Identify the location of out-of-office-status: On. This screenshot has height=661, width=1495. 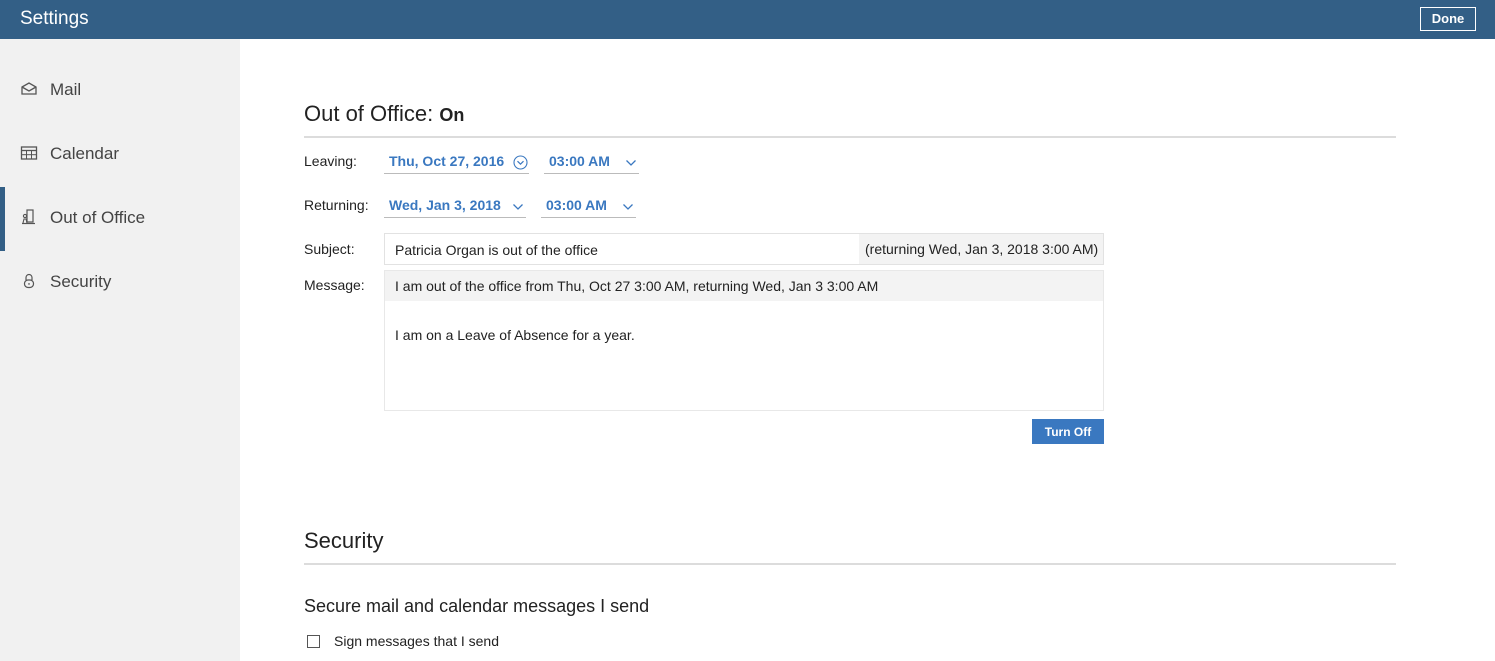
(452, 115).